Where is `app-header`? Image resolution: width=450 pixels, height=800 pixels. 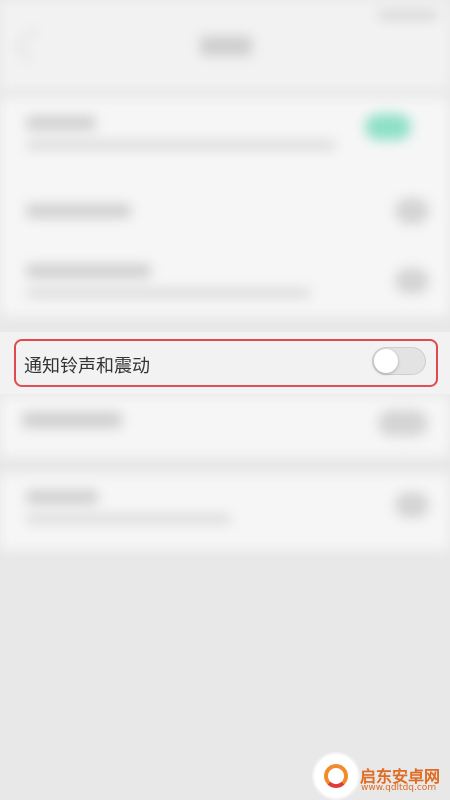
app-header is located at coordinates (225, 45).